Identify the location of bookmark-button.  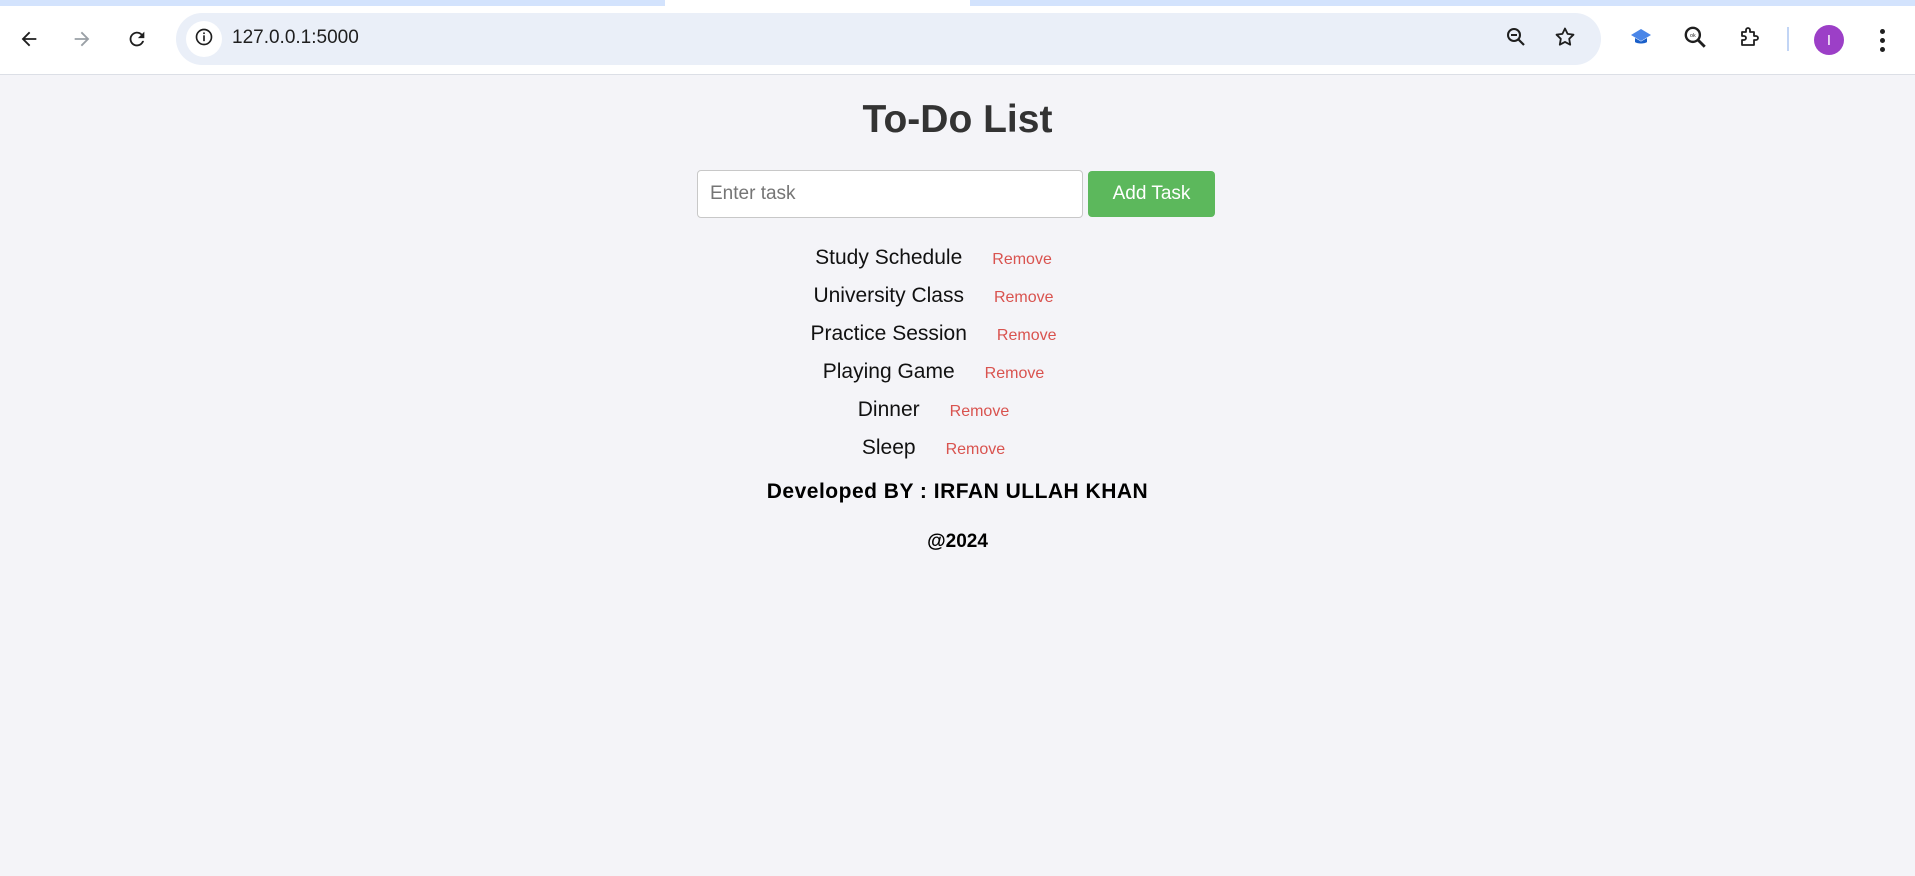
(1565, 39).